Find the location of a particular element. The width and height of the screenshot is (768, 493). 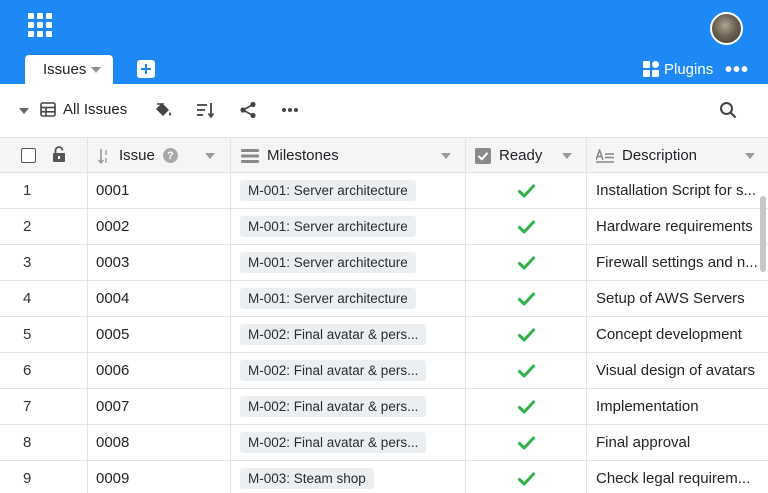

row-number: 9 is located at coordinates (44, 477).